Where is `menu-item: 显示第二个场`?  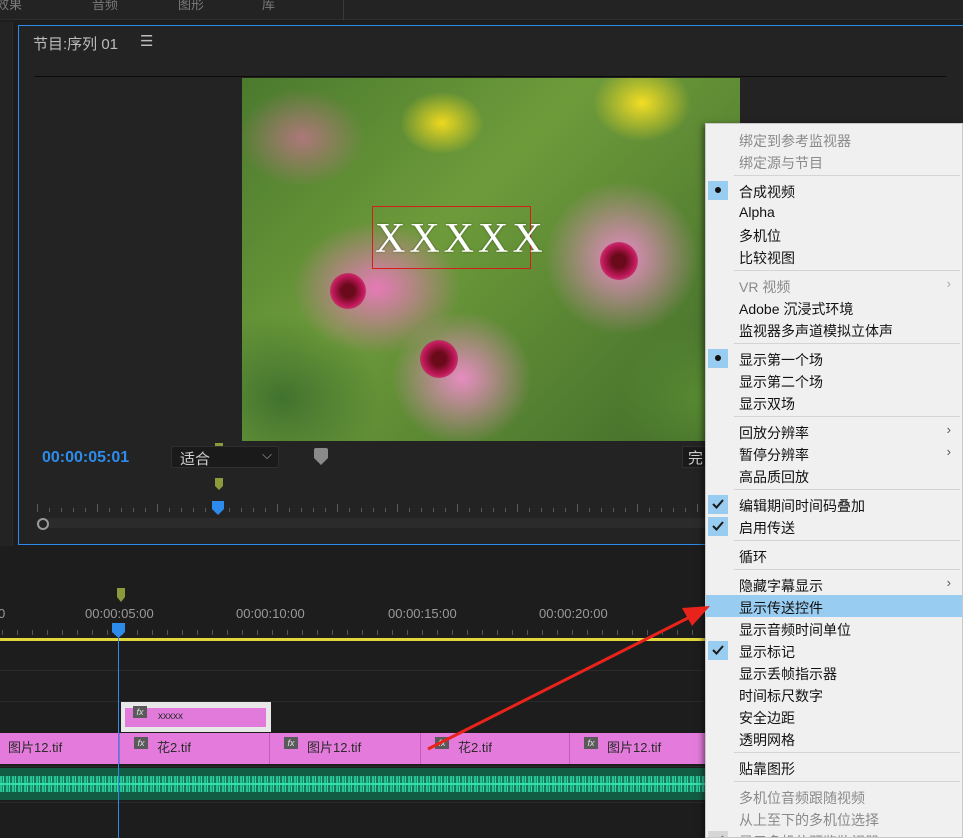
menu-item: 显示第二个场 is located at coordinates (834, 380).